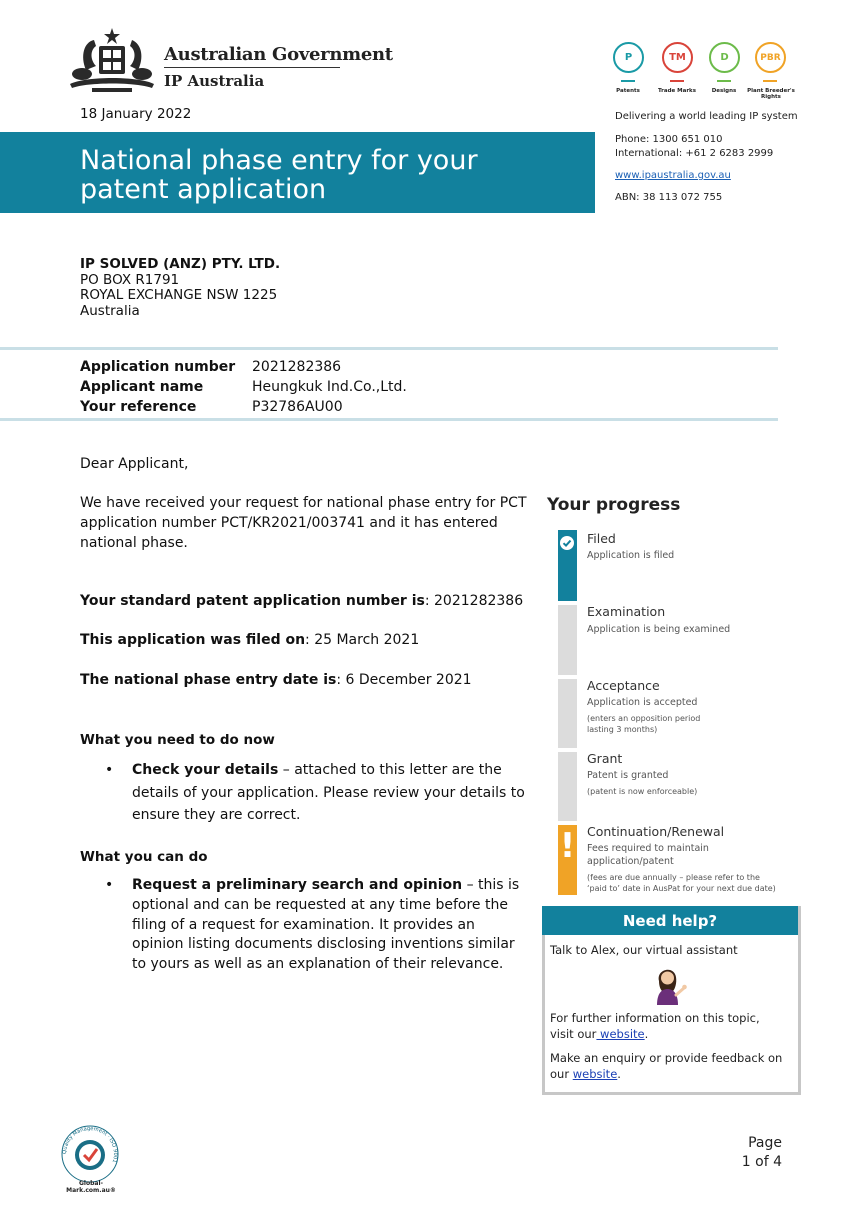 The height and width of the screenshot is (1216, 860). Describe the element at coordinates (362, 640) in the screenshot. I see `filed-date-value: : 25 March 2021` at that location.